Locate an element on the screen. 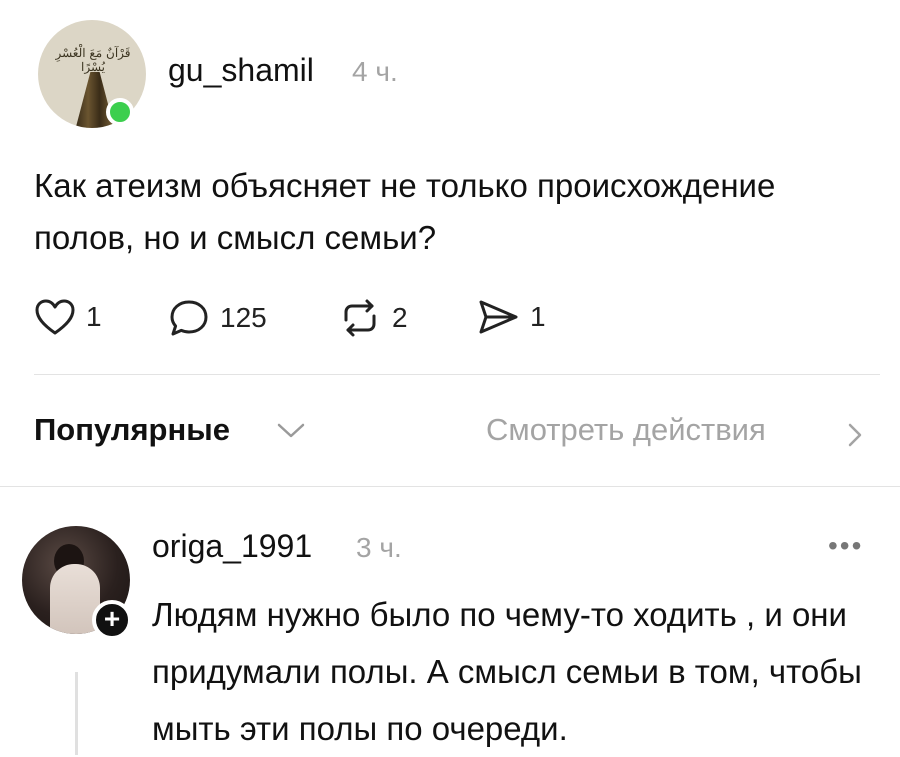 This screenshot has width=900, height=757. avatar-calligraphy: قَرْآنٌ مَعَ الْعُسْرِ يُسْرًا is located at coordinates (93, 60).